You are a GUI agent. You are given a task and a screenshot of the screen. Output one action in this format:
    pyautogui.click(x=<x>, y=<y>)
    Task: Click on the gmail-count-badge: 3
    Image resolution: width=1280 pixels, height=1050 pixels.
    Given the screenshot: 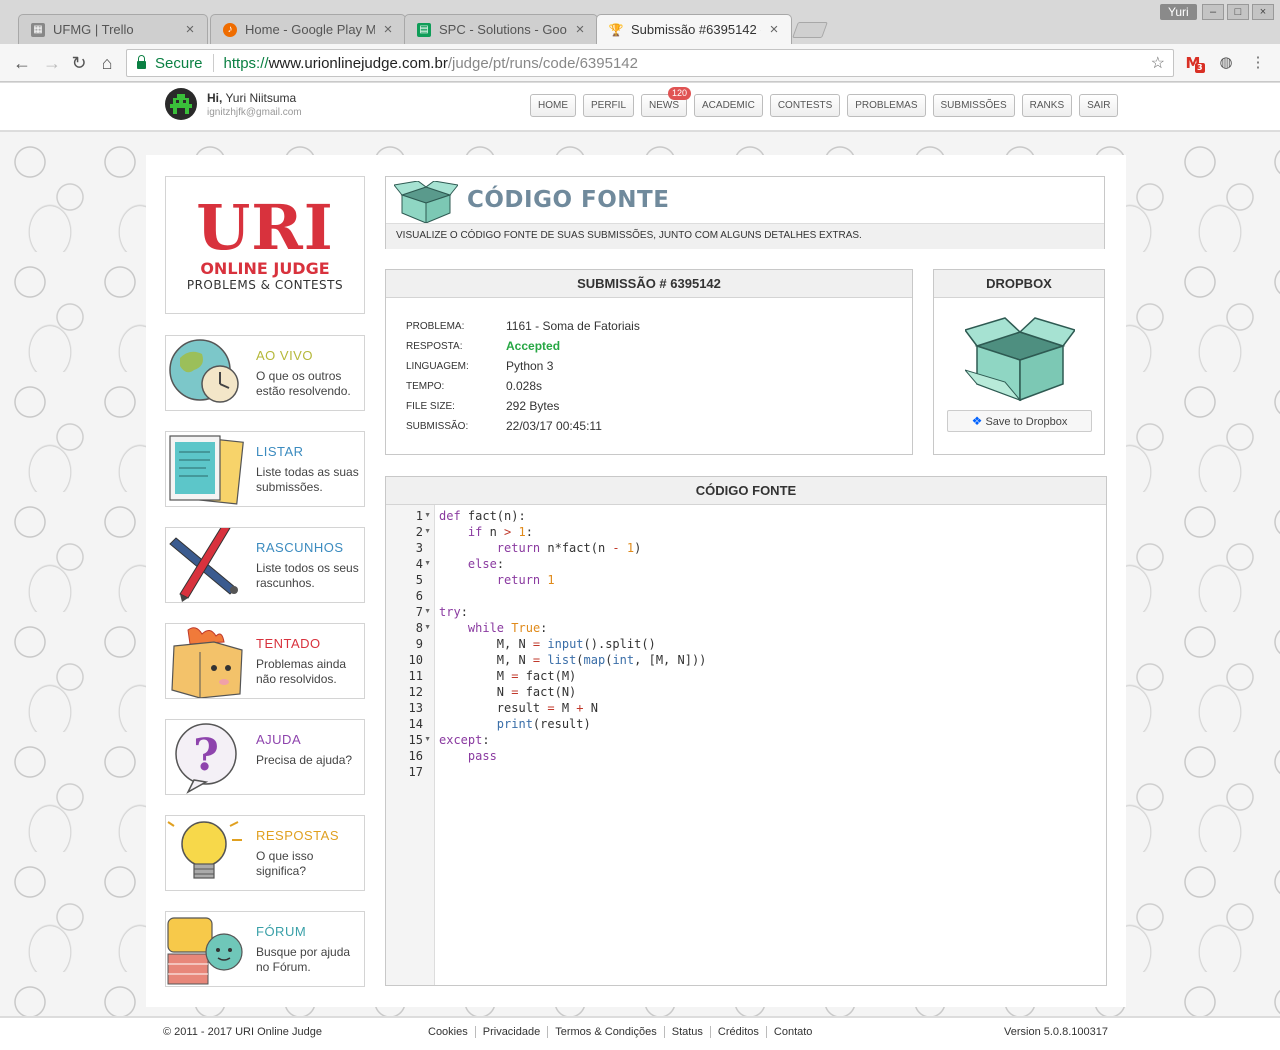 What is the action you would take?
    pyautogui.click(x=1200, y=68)
    